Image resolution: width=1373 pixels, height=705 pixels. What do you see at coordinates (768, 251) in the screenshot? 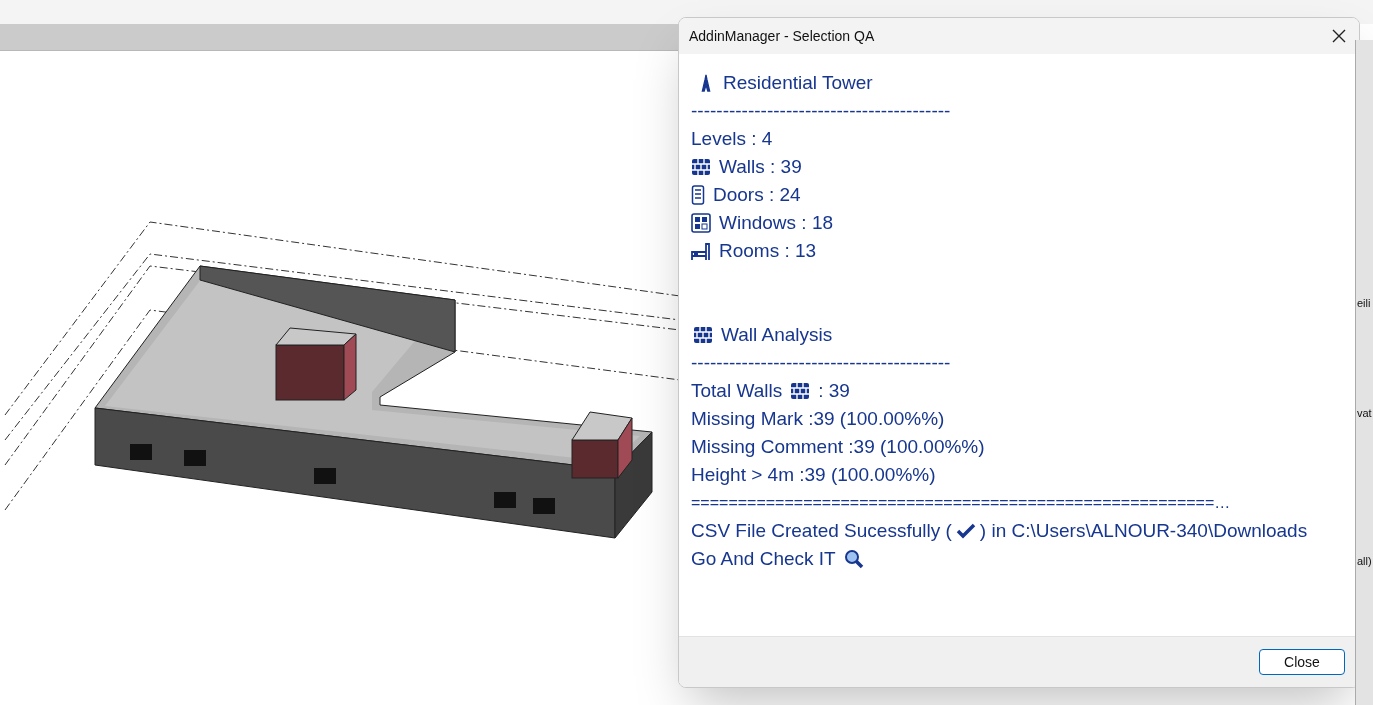
I see `count-text: Rooms : 13` at bounding box center [768, 251].